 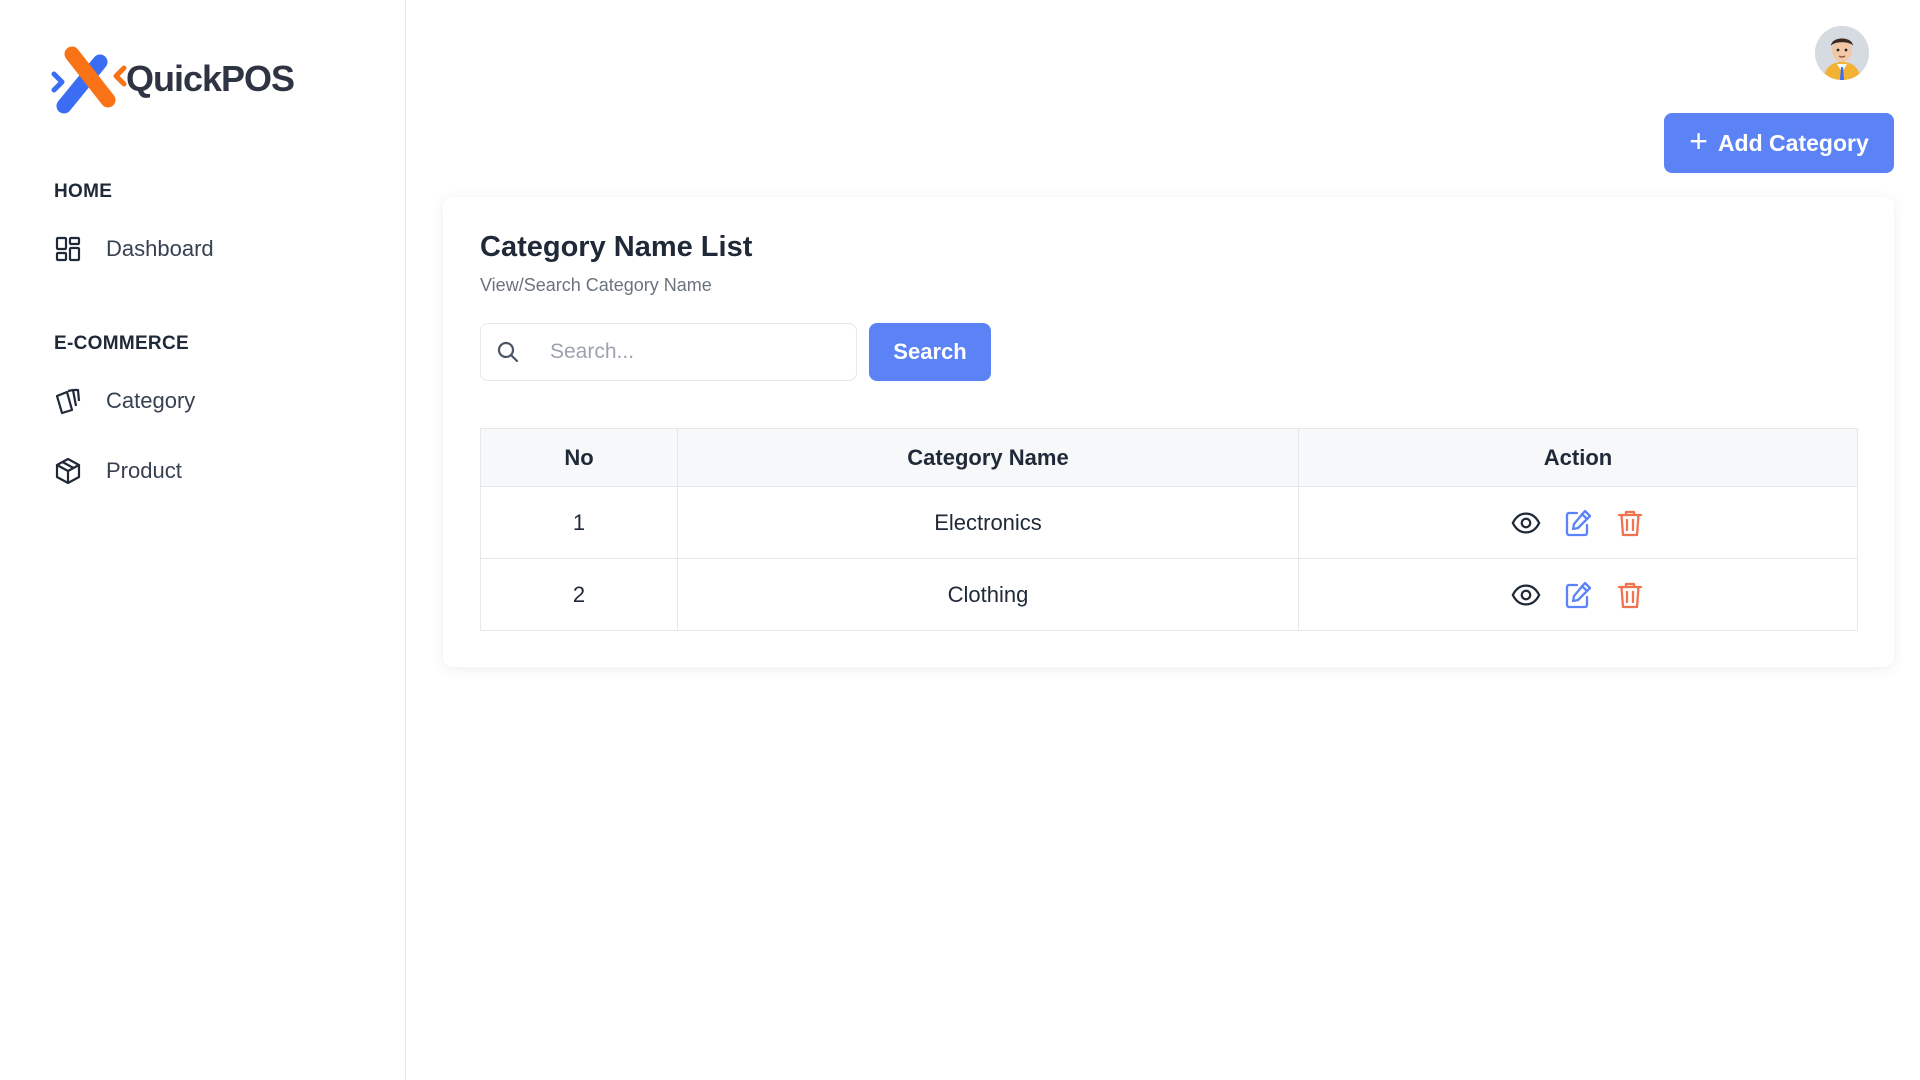 What do you see at coordinates (204, 401) in the screenshot?
I see `sidebar-item-category: Category` at bounding box center [204, 401].